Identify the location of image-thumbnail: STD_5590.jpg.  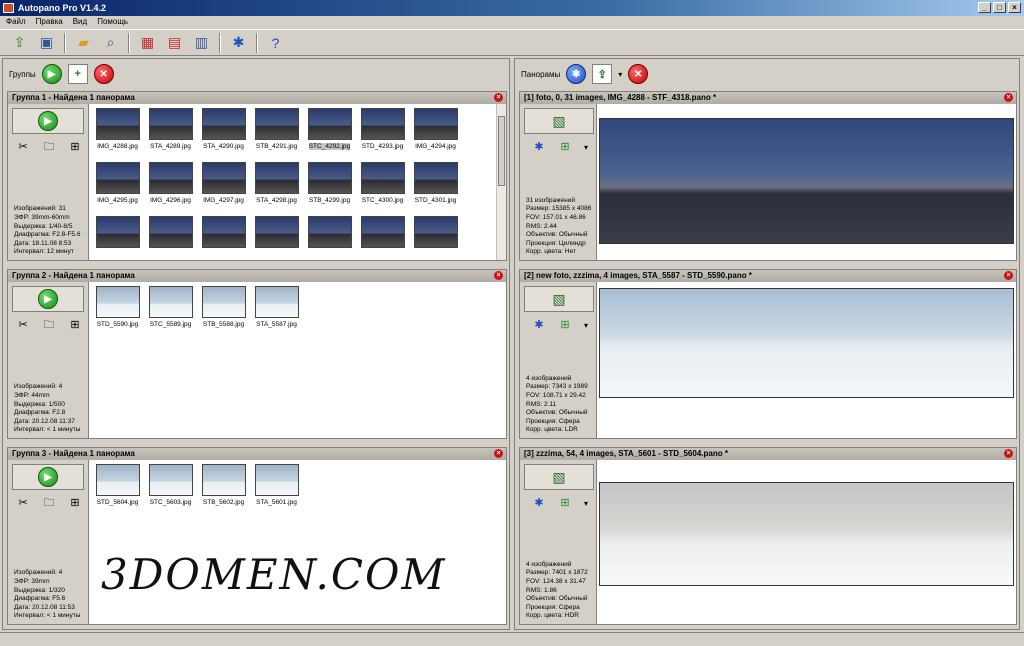
(117, 313).